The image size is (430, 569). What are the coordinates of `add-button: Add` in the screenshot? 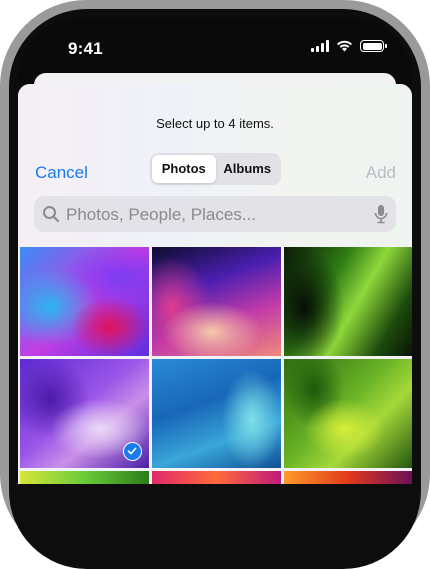 It's located at (381, 173).